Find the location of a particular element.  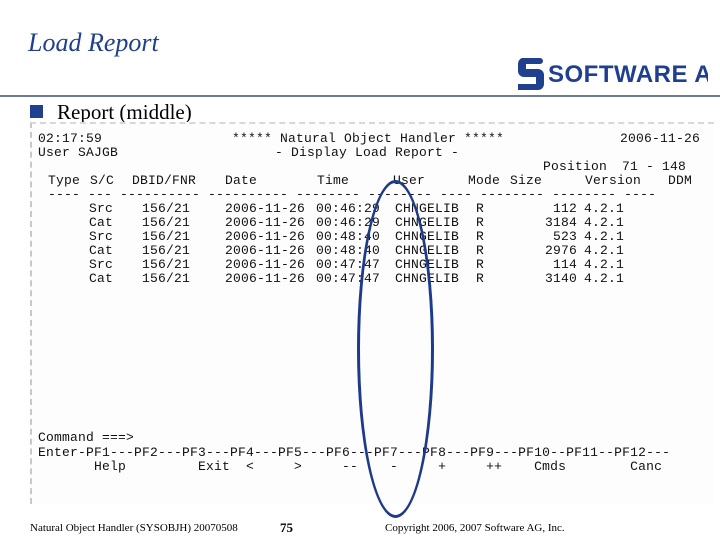

page-number: 75 is located at coordinates (286, 527).